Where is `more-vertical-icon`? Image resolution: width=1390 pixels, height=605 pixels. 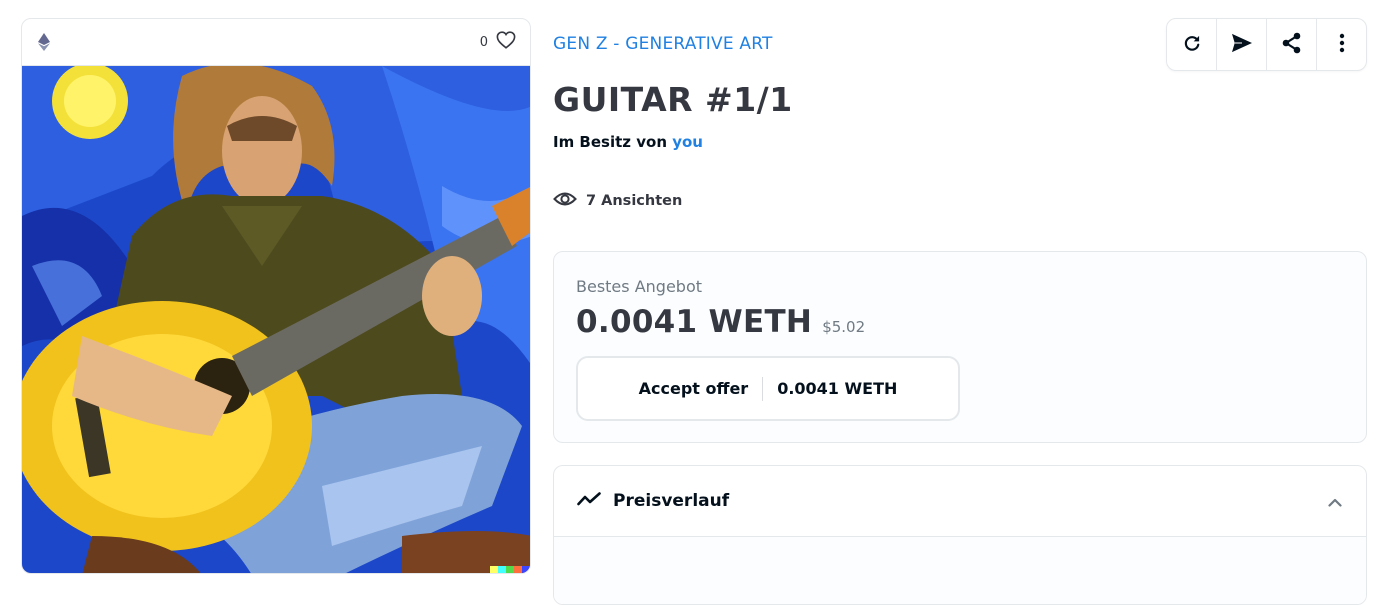
more-vertical-icon is located at coordinates (1342, 45).